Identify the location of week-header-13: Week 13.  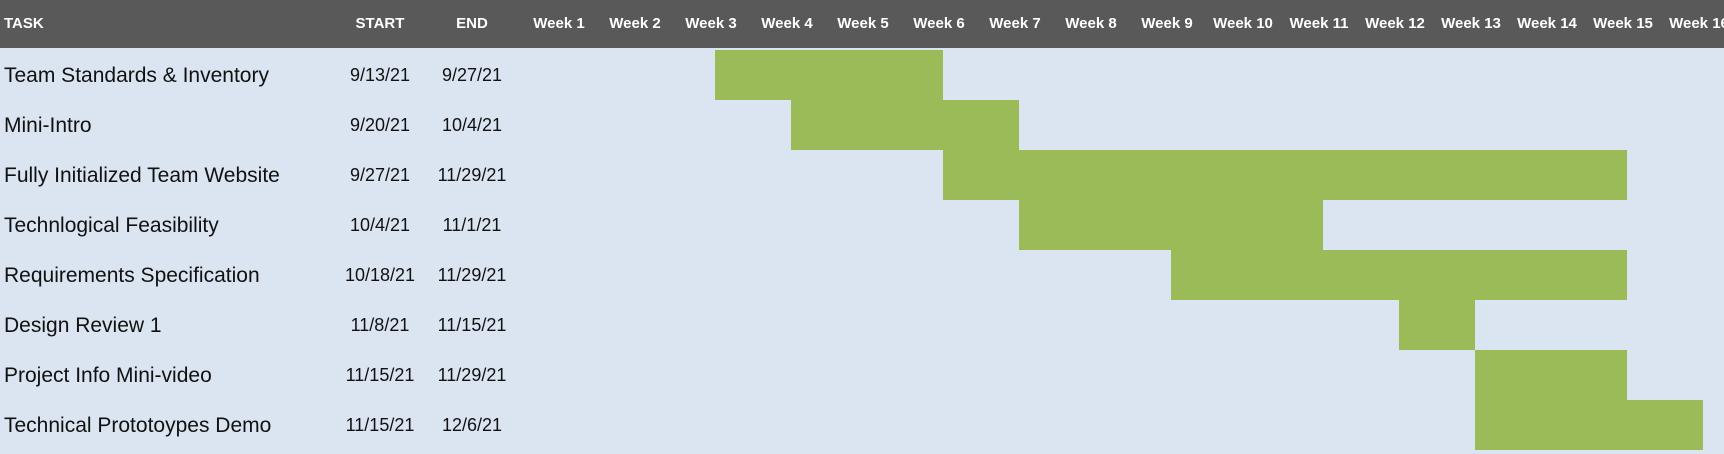
(1471, 23).